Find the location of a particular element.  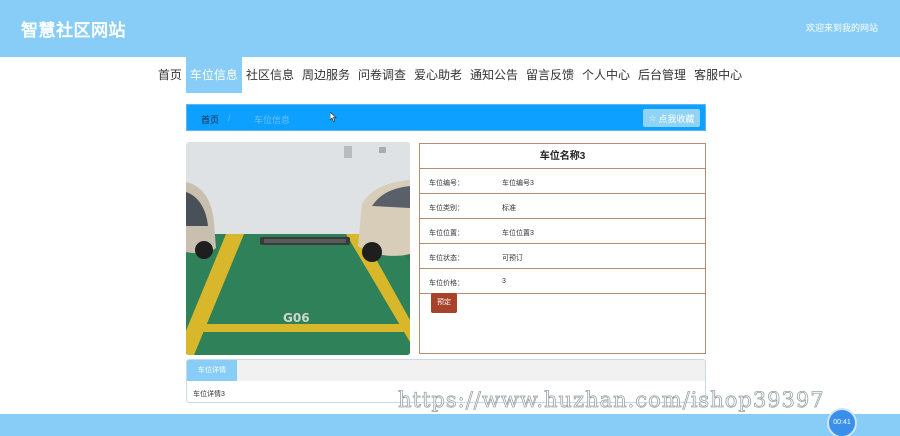

nav-item-services: 周边服务 is located at coordinates (326, 75).